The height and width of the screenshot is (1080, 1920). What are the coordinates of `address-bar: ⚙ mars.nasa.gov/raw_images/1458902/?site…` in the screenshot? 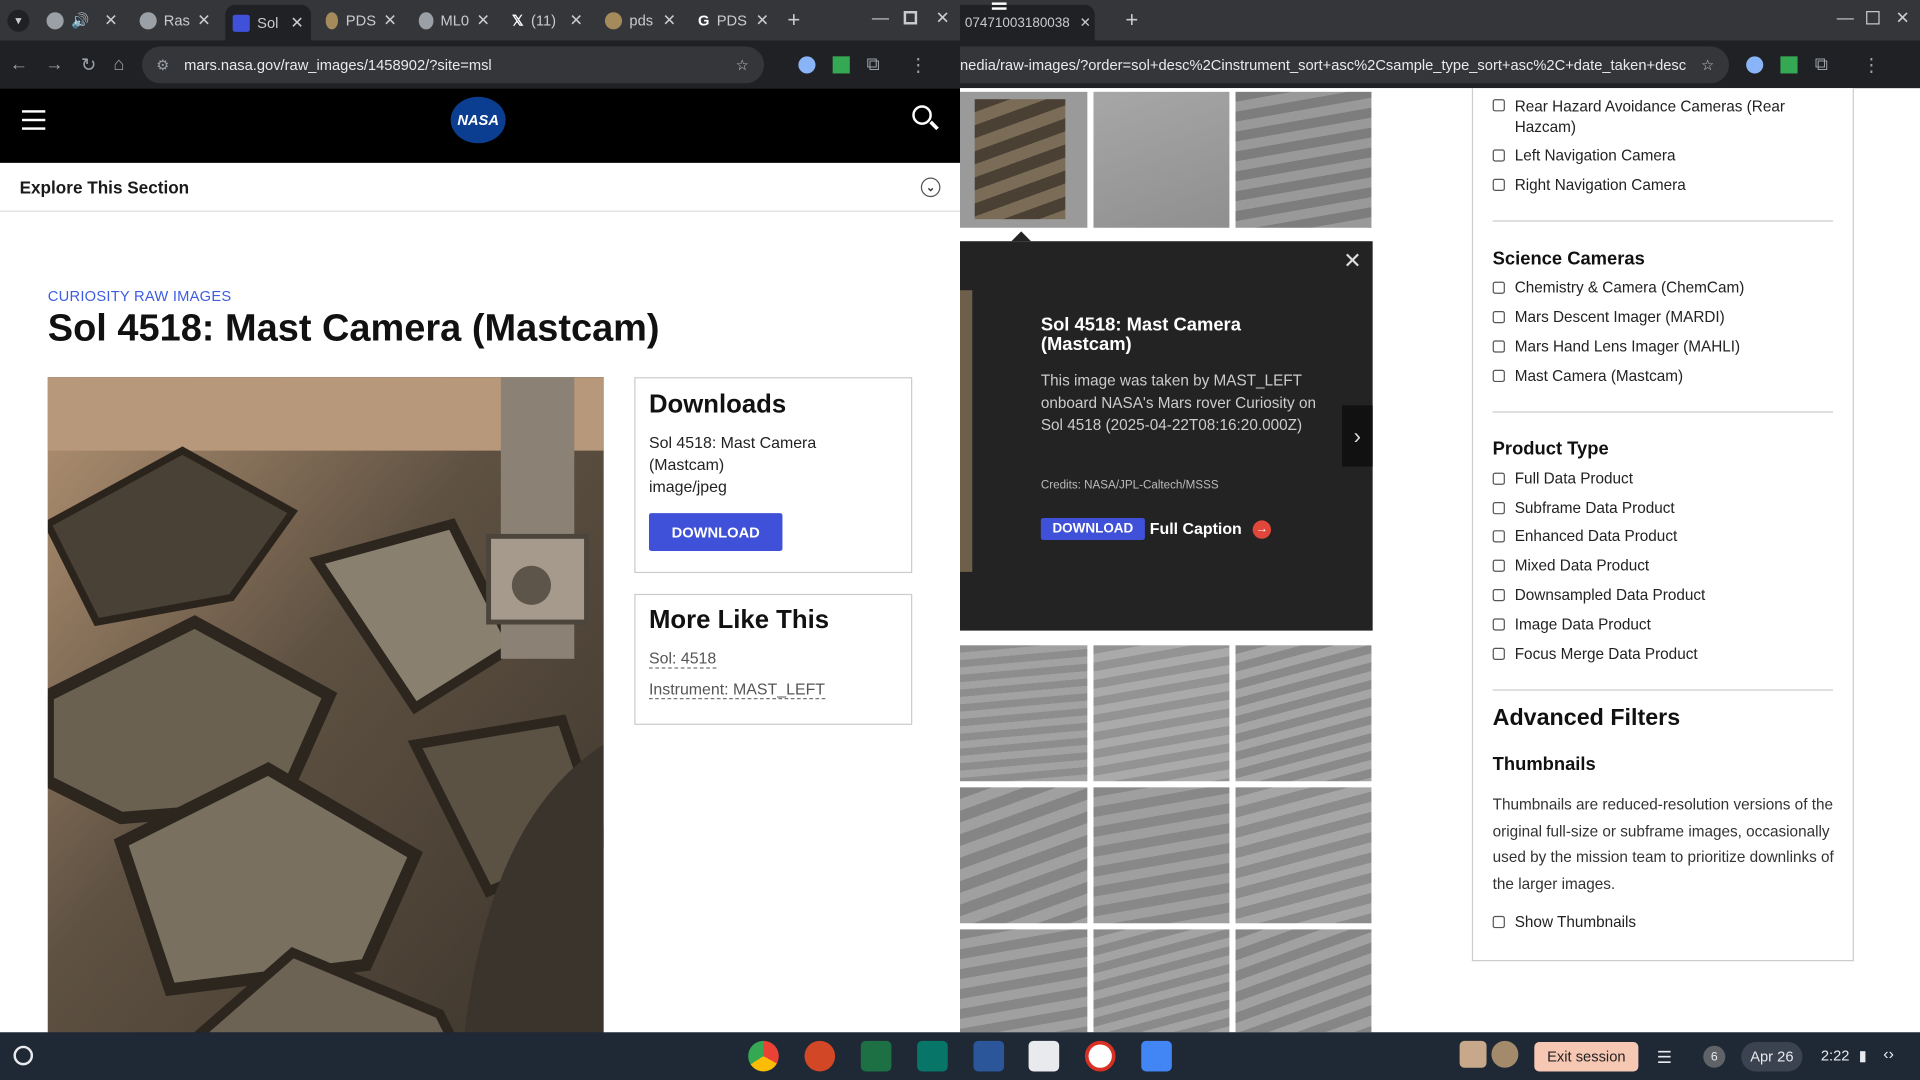 It's located at (452, 64).